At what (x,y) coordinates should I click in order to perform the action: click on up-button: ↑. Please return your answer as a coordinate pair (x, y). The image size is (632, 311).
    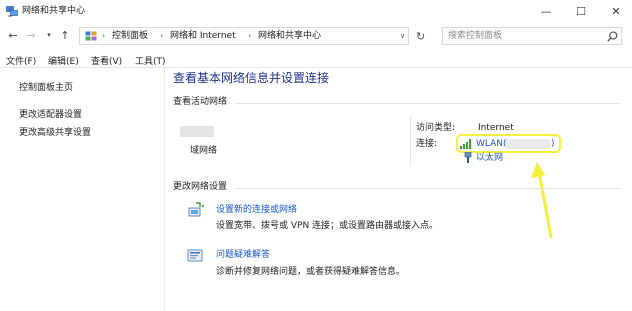
    Looking at the image, I should click on (65, 35).